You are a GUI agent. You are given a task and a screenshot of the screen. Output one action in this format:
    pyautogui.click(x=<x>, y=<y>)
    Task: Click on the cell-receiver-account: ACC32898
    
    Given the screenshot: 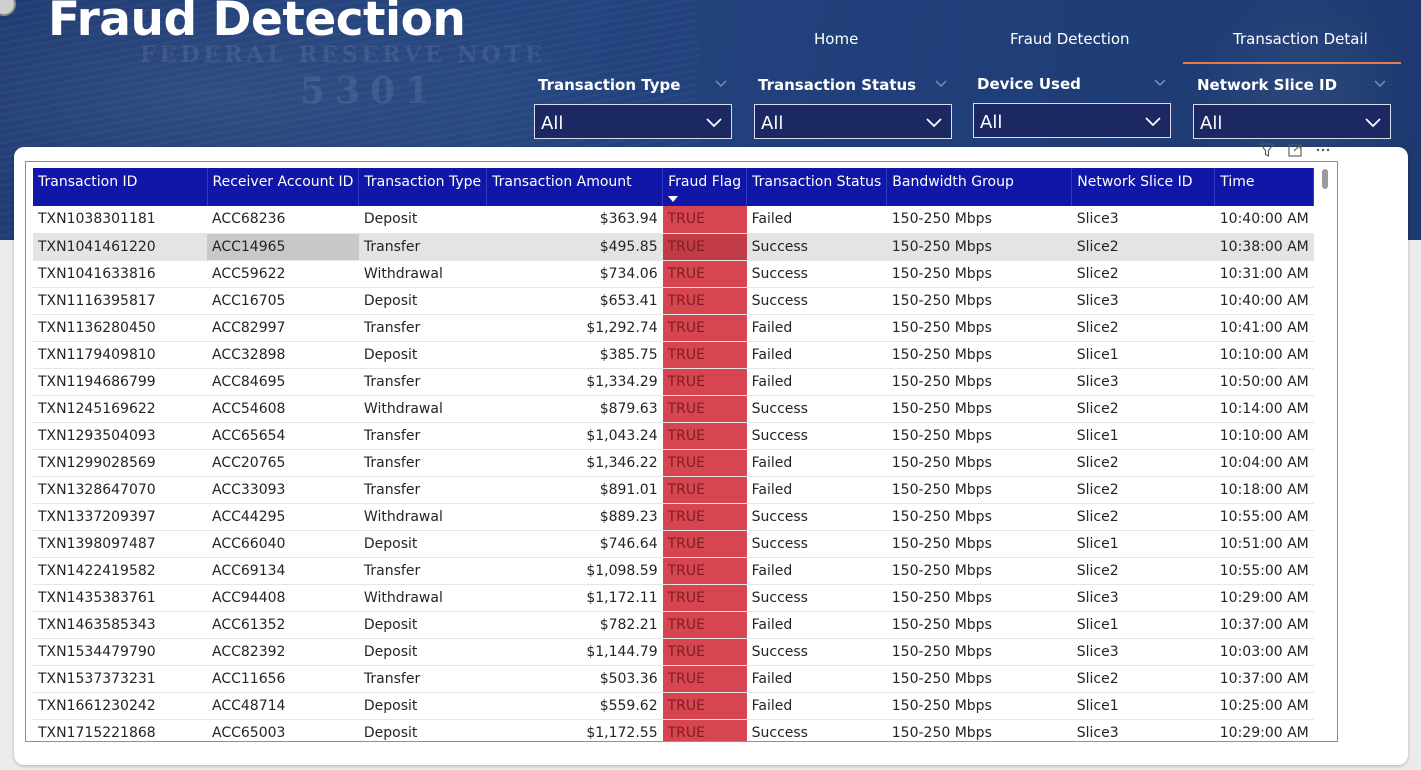 What is the action you would take?
    pyautogui.click(x=249, y=354)
    